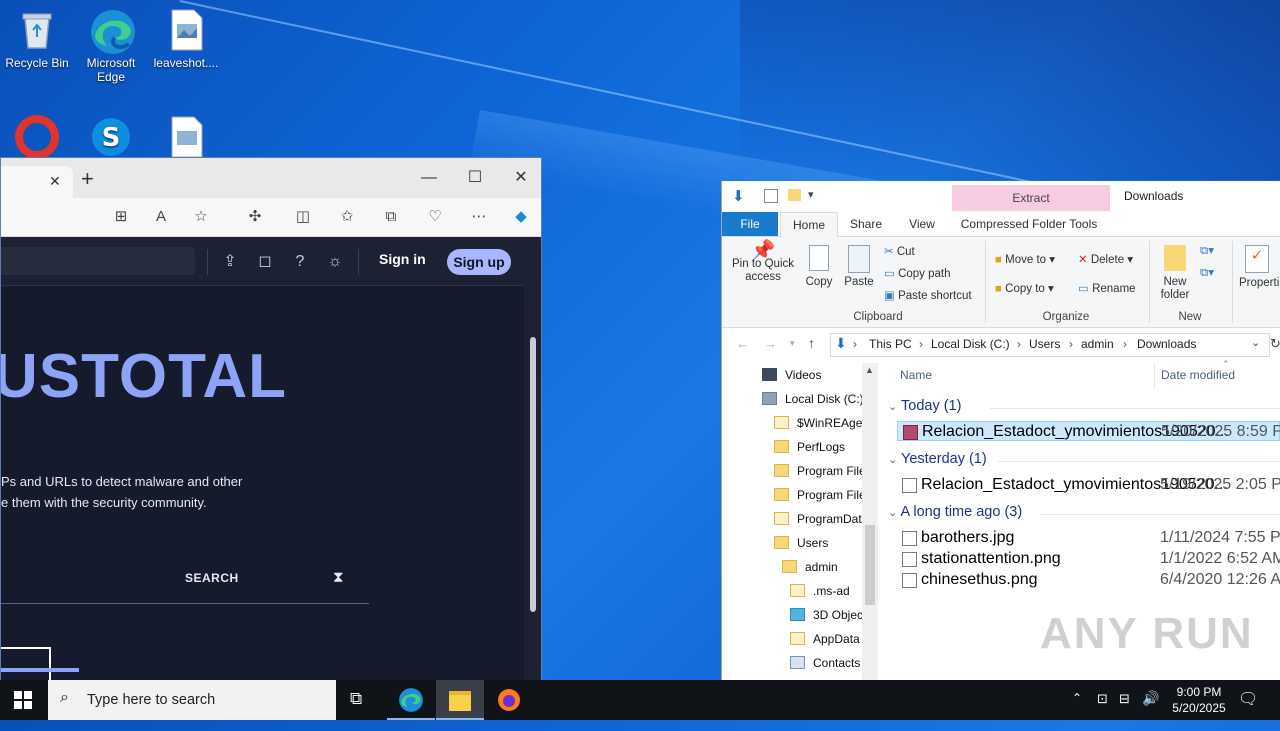 The height and width of the screenshot is (731, 1280). Describe the element at coordinates (121, 217) in the screenshot. I see `apps-icon: ⊞` at that location.